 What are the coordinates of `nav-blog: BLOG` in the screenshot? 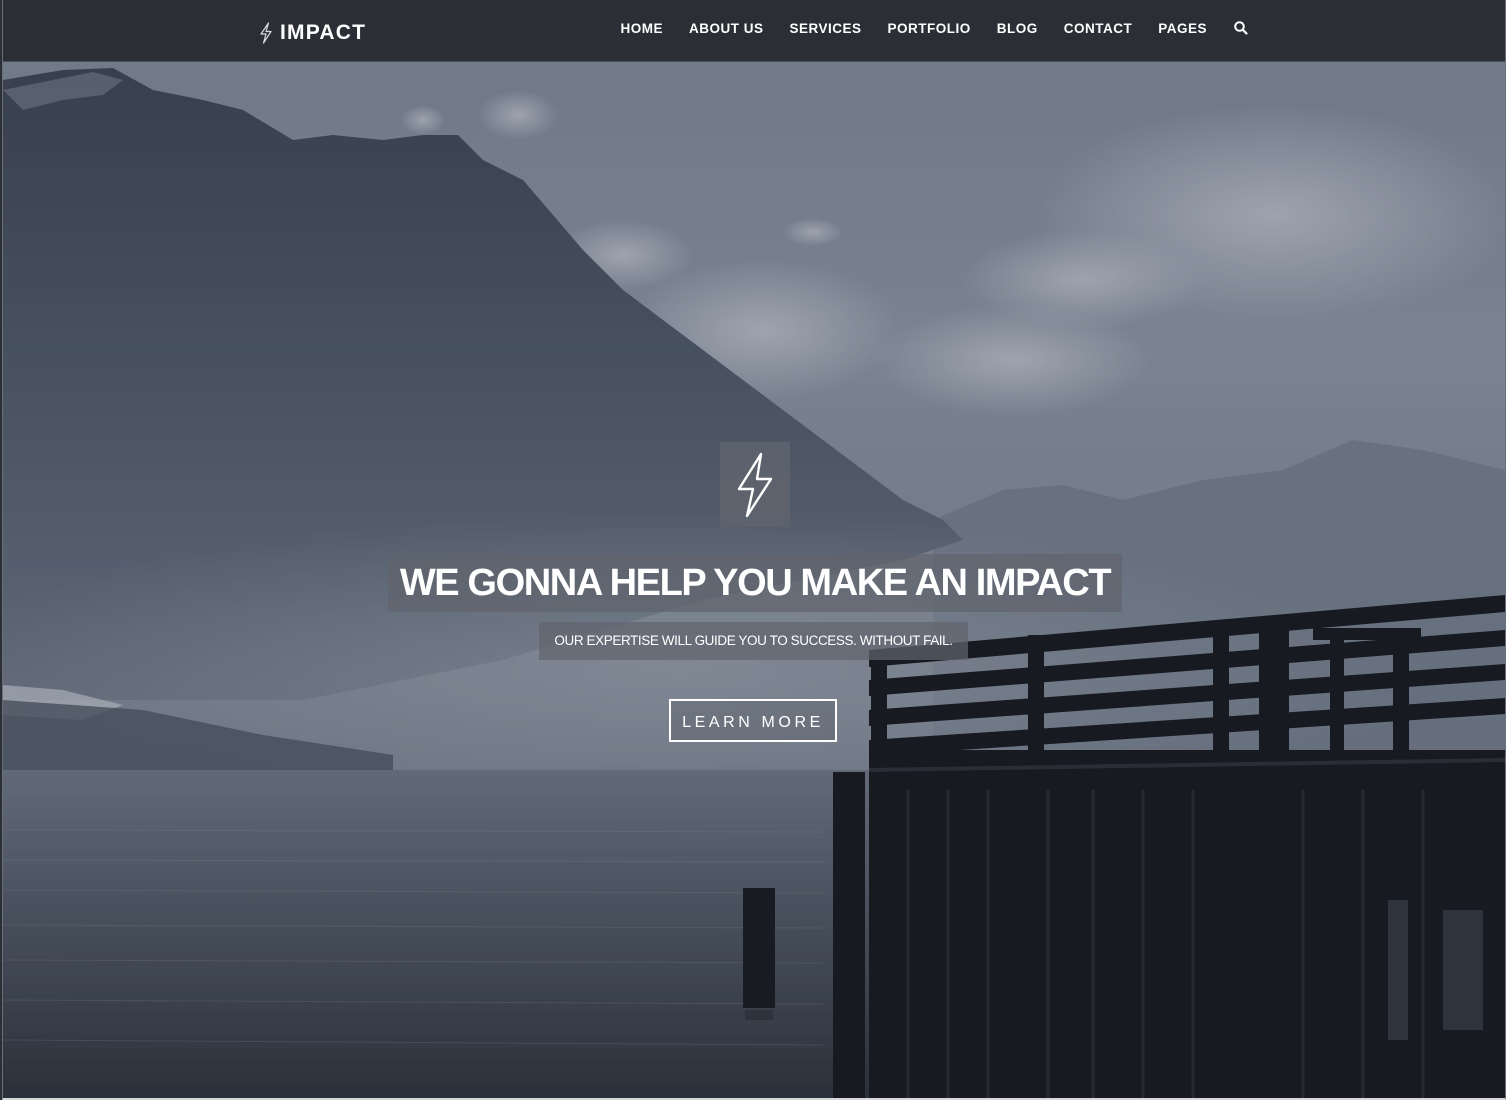 It's located at (1017, 28).